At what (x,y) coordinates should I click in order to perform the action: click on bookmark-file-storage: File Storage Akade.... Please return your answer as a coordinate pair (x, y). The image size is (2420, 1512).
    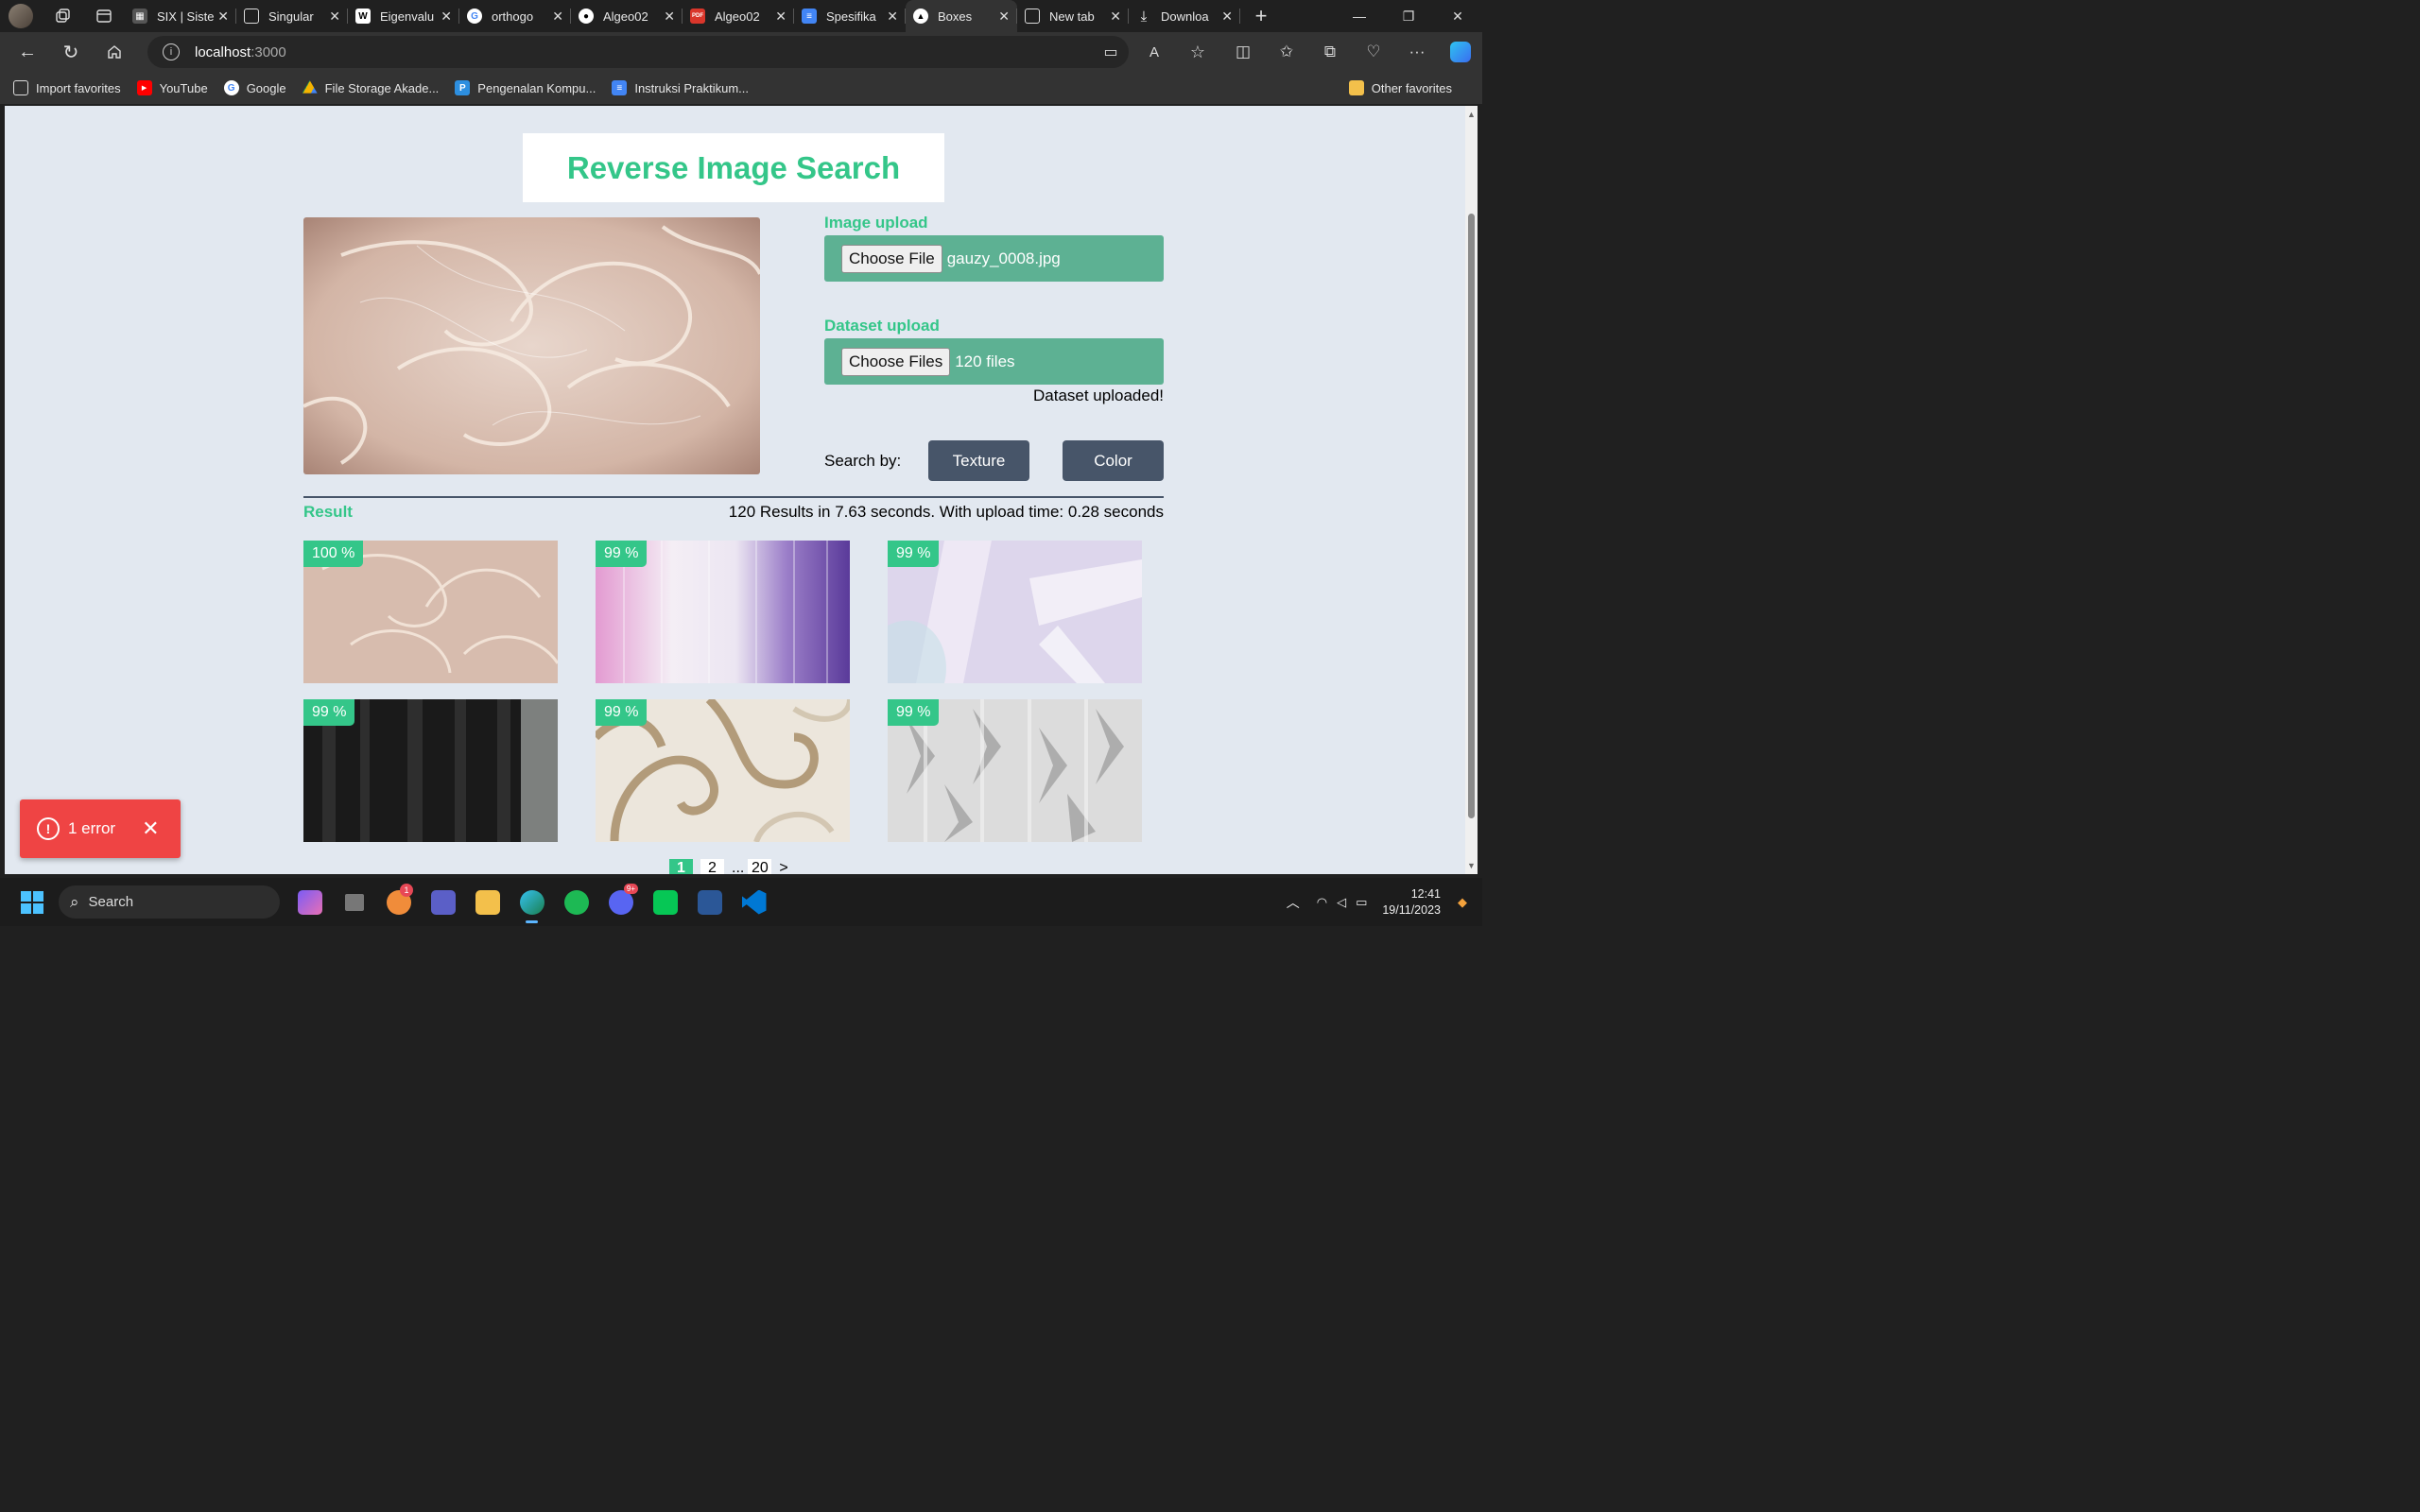
    Looking at the image, I should click on (371, 87).